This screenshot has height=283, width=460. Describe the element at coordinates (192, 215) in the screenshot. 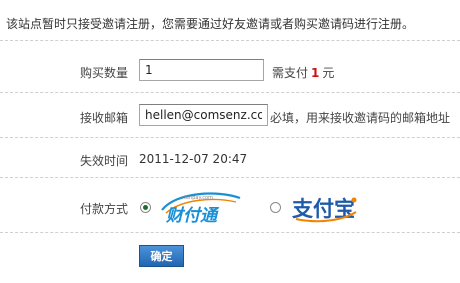

I see `tenpay-name: 财付通` at that location.